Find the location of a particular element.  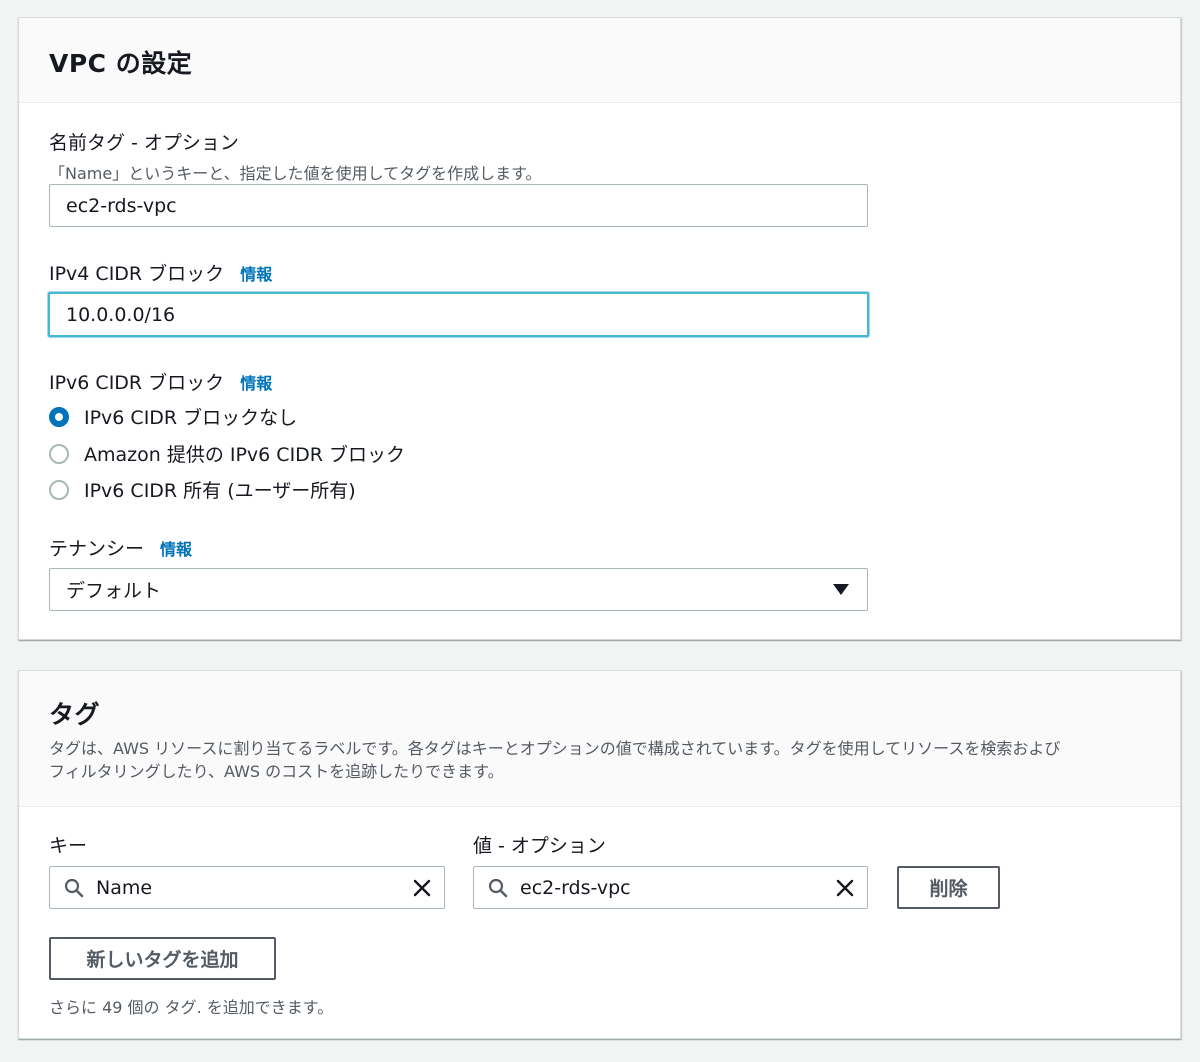

remaining-tags-hint: さらに 49 個の タグ. を追加できます。 is located at coordinates (191, 1007).